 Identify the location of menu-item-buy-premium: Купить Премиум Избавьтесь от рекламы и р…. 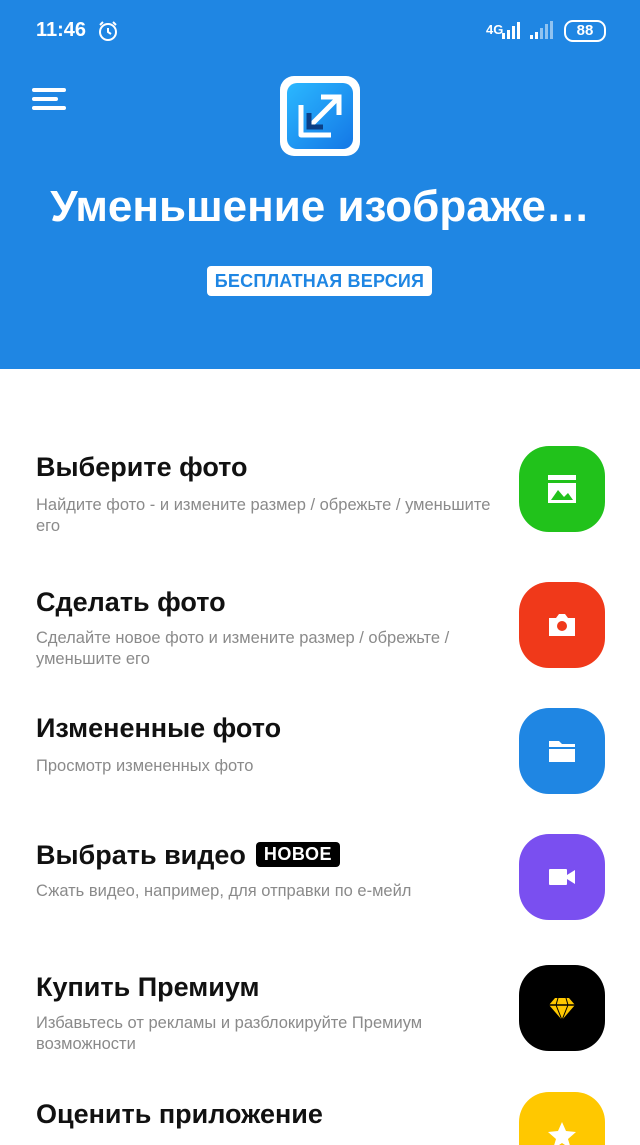
(320, 1020).